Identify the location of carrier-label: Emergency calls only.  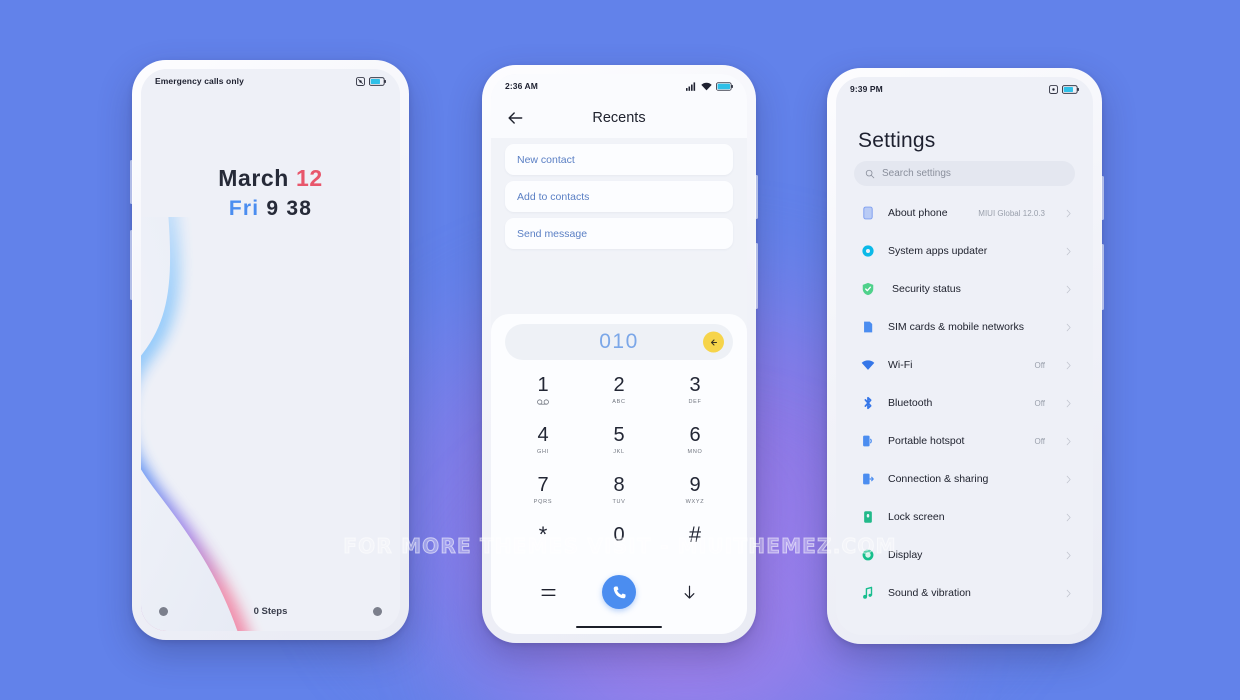
(199, 81).